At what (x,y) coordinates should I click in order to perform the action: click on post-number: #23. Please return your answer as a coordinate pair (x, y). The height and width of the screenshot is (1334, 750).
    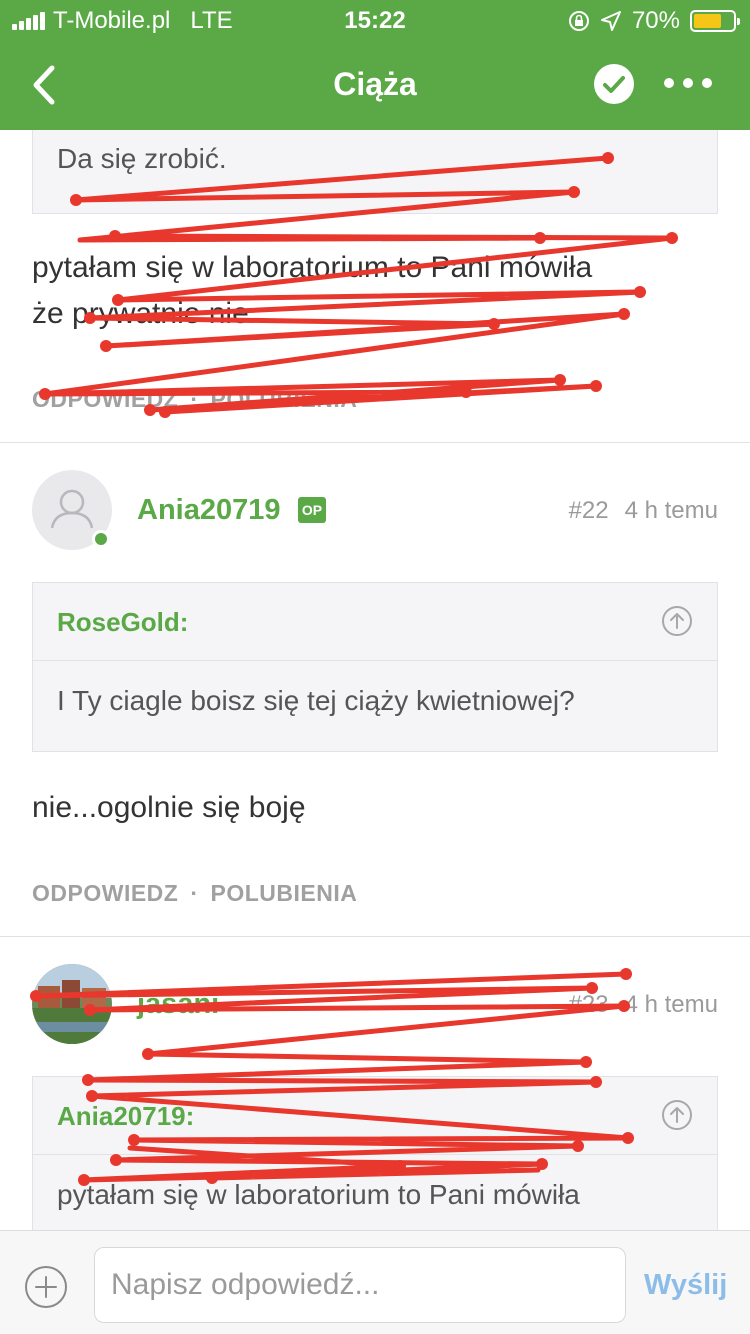
    Looking at the image, I should click on (588, 1004).